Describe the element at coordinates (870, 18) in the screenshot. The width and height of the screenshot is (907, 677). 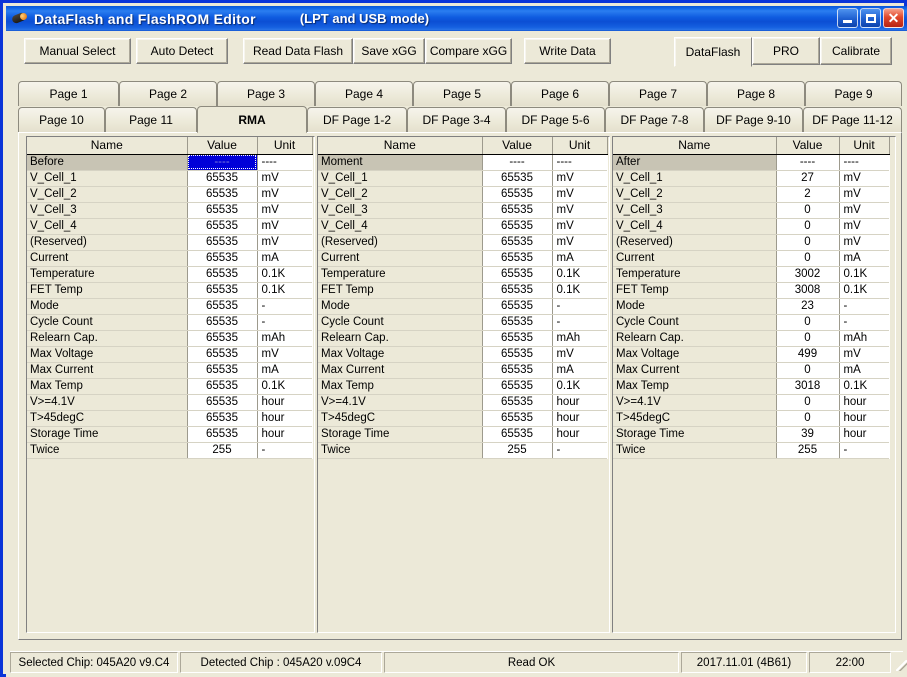
I see `maximize-button` at that location.